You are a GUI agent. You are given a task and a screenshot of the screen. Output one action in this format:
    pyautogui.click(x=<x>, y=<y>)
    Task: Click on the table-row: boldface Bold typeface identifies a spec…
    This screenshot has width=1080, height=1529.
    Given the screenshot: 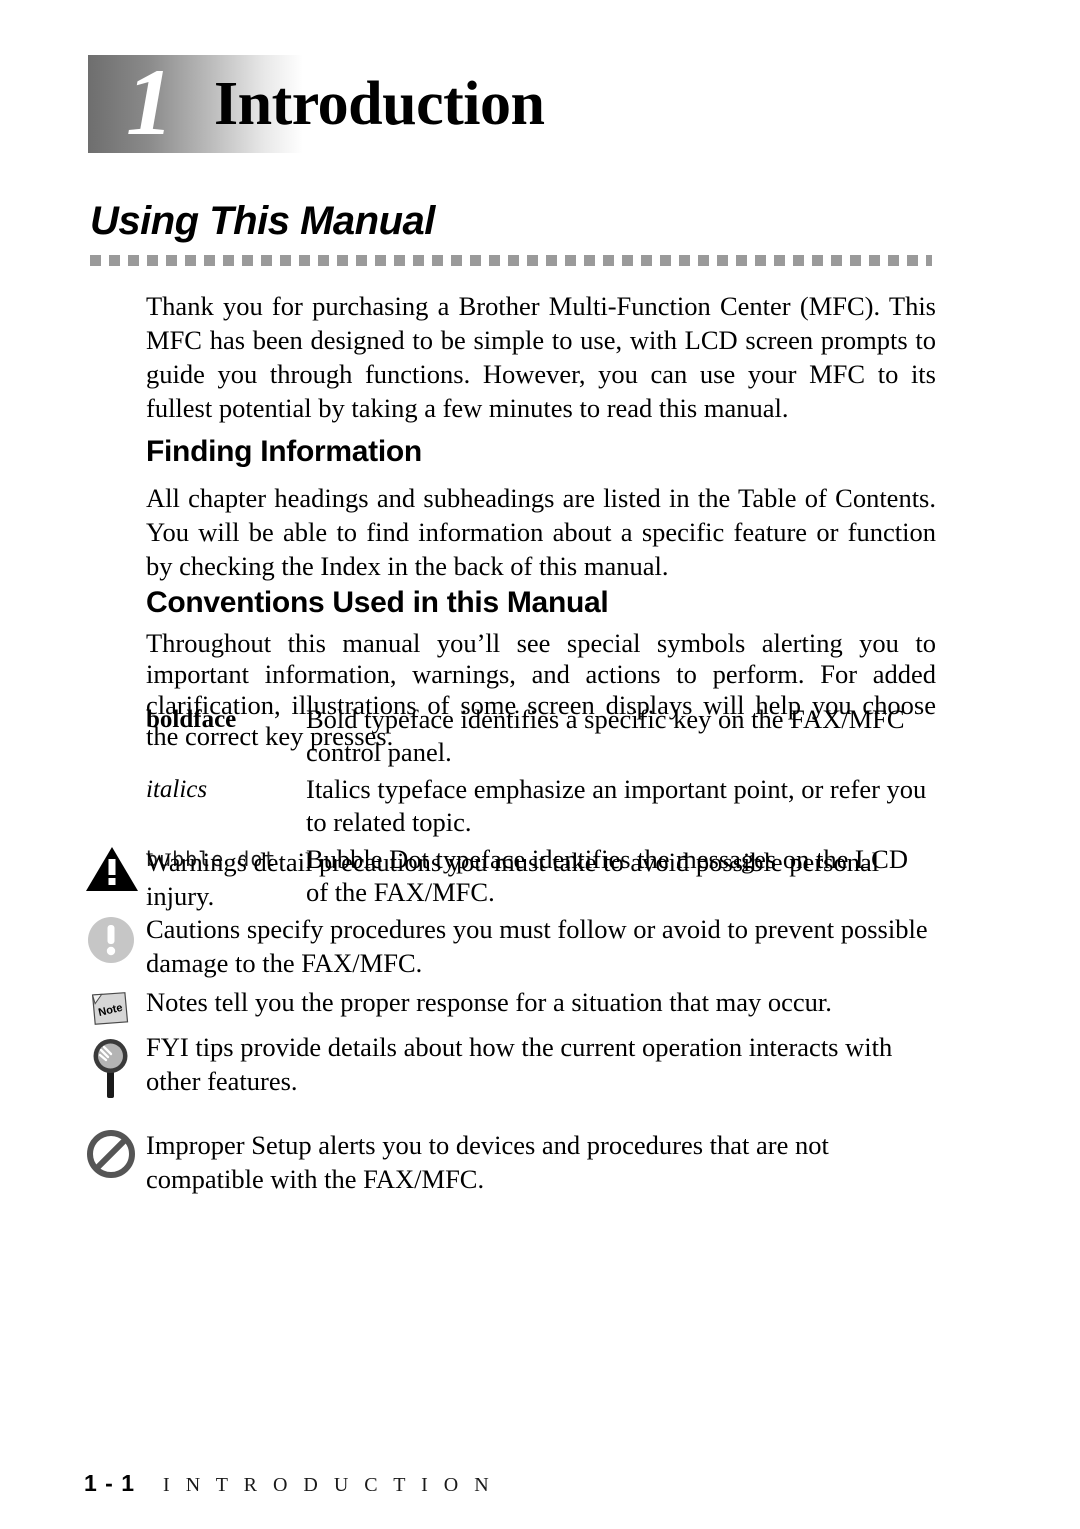 What is the action you would take?
    pyautogui.click(x=541, y=736)
    